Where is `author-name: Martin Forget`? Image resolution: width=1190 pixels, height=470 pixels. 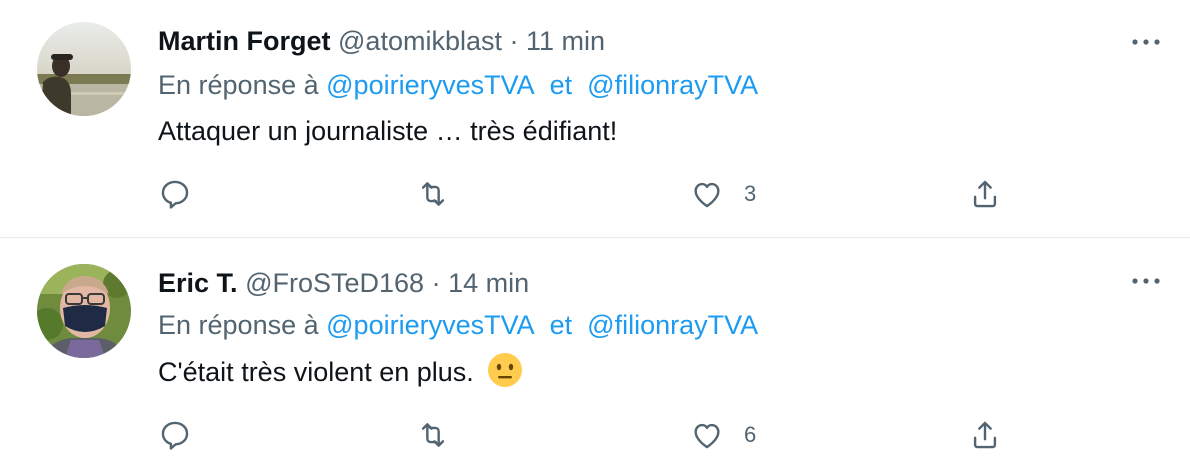
author-name: Martin Forget is located at coordinates (244, 41).